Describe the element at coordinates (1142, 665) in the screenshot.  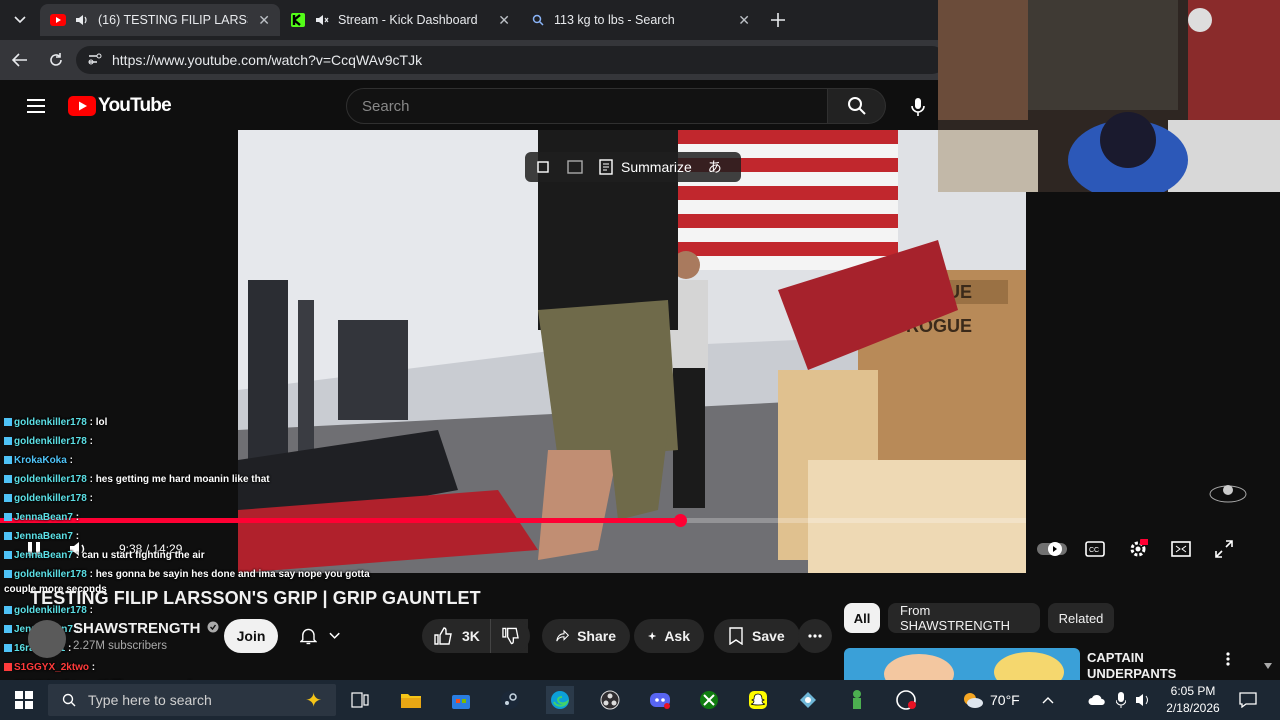
I see `recommended-title: CAPTAIN UNDERPANTS` at that location.